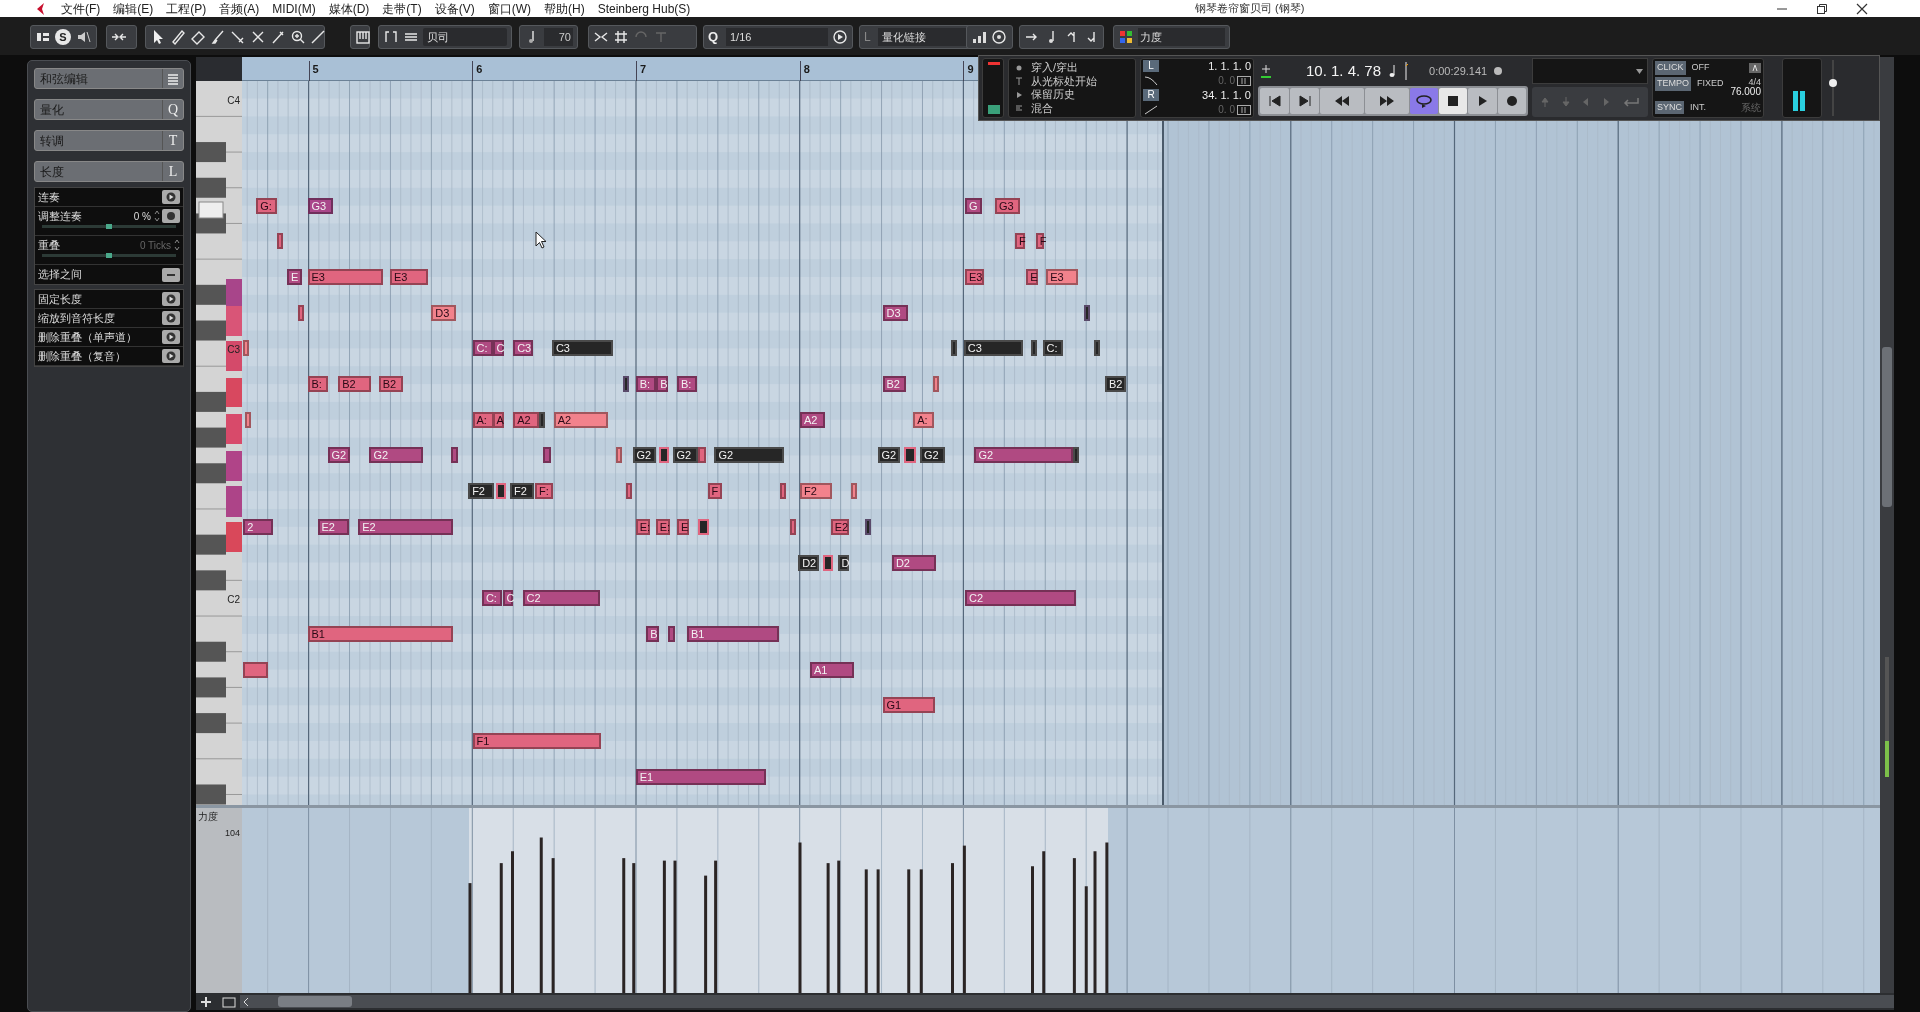 This screenshot has width=1920, height=1012. I want to click on horizontal-scrollbar, so click(1067, 1001).